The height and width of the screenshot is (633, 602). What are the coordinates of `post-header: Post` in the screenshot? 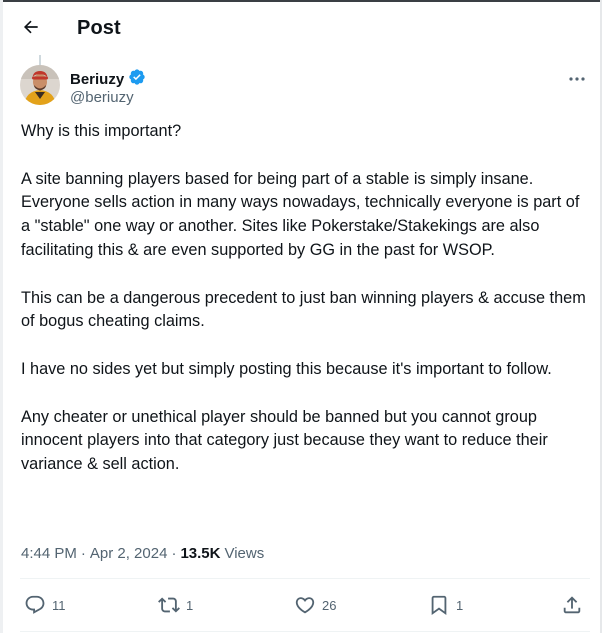 It's located at (301, 28).